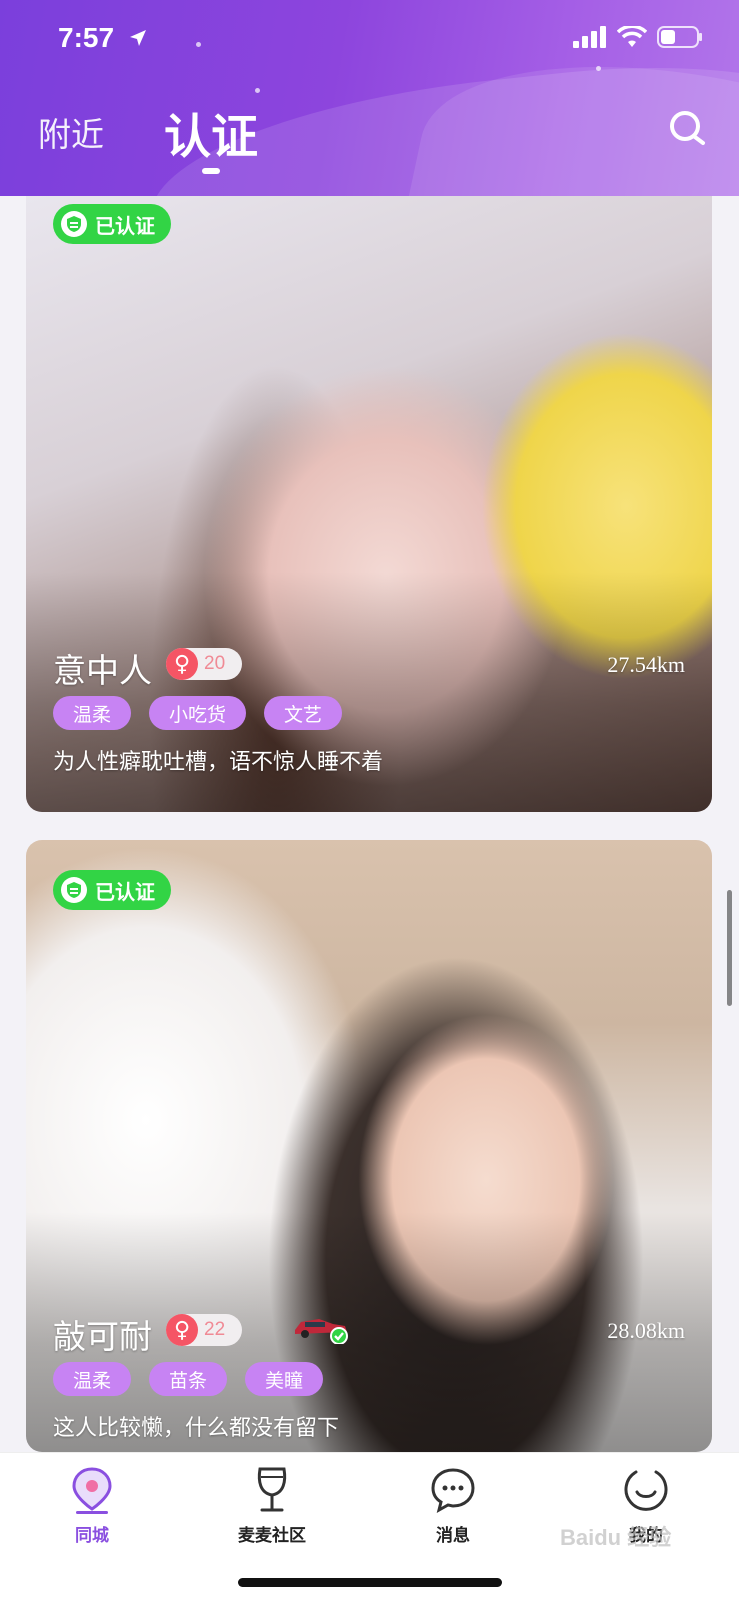 This screenshot has width=739, height=1600. What do you see at coordinates (196, 1428) in the screenshot?
I see `user-bio: 这人比较懒，什么都没有留下` at bounding box center [196, 1428].